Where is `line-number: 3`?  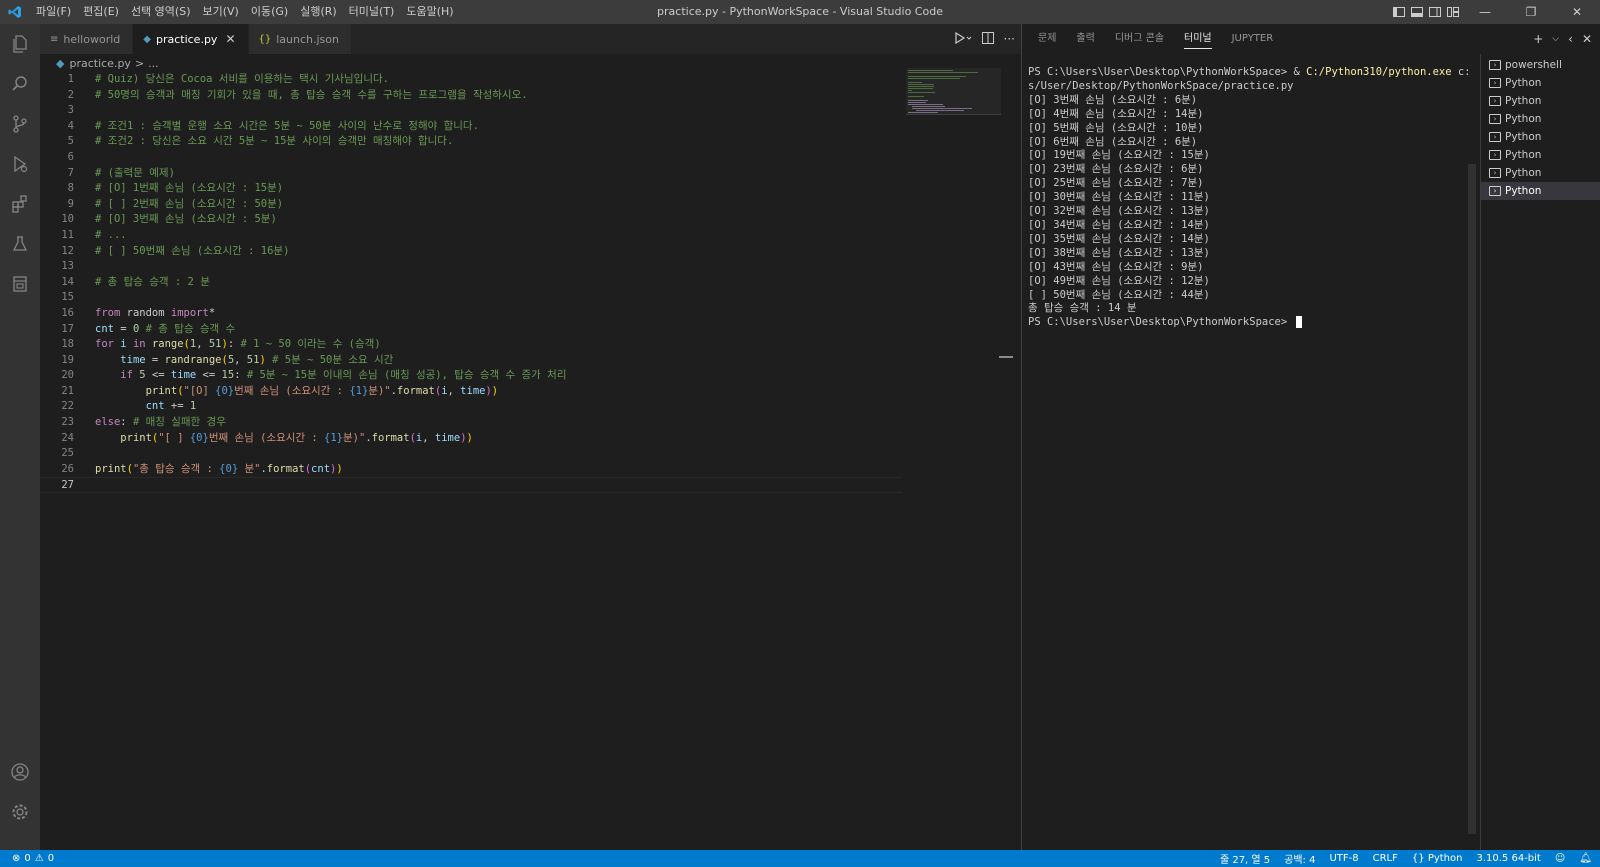
line-number: 3 is located at coordinates (70, 110).